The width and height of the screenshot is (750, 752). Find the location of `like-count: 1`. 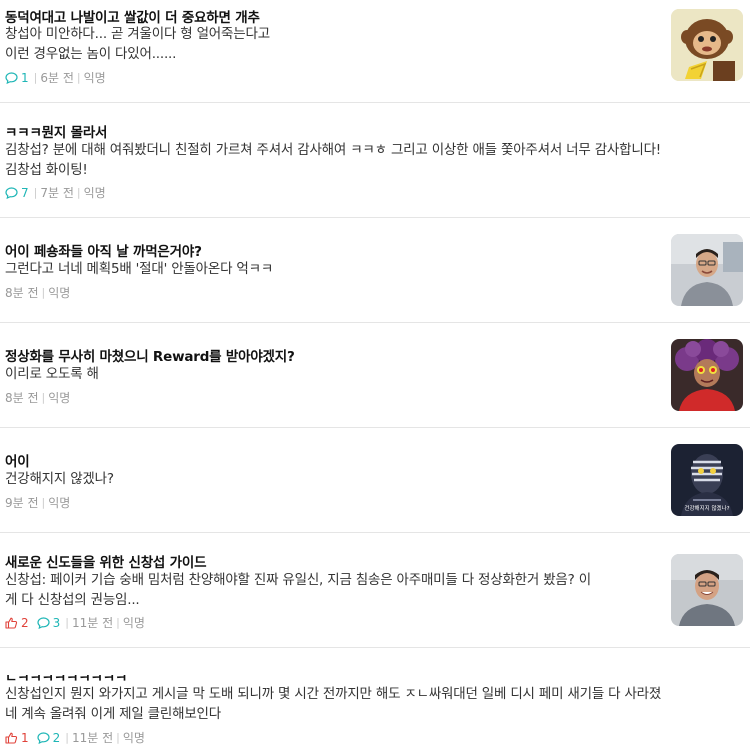

like-count: 1 is located at coordinates (17, 738).